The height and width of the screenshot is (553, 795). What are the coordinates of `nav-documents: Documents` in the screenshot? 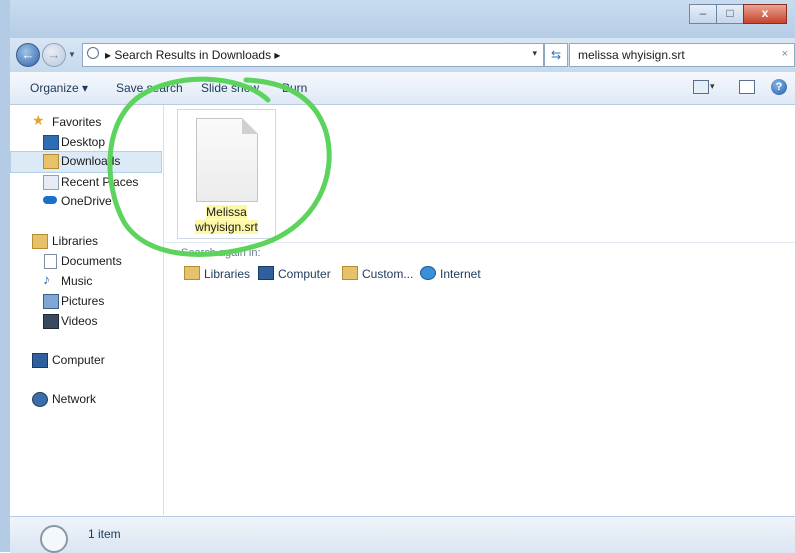 It's located at (85, 261).